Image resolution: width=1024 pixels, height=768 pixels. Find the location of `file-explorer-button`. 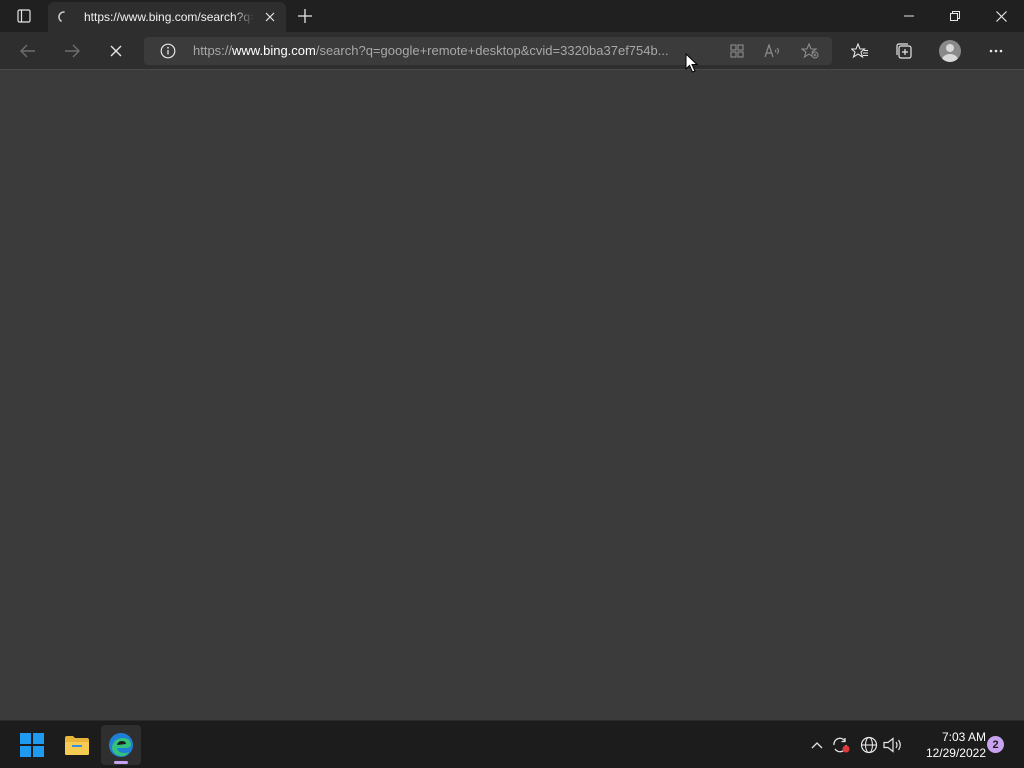

file-explorer-button is located at coordinates (77, 745).